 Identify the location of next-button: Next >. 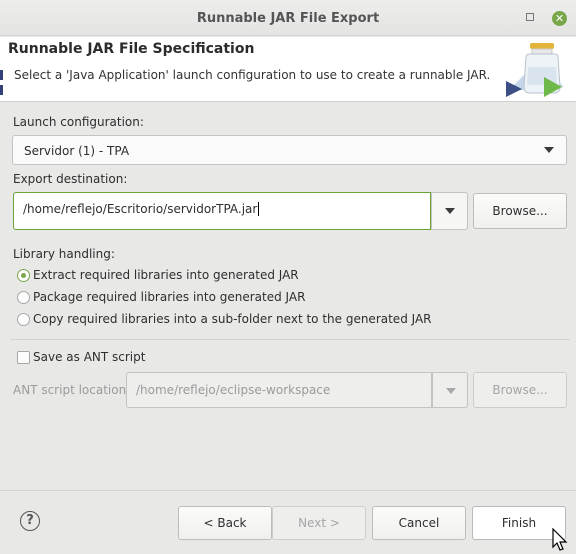
(319, 523).